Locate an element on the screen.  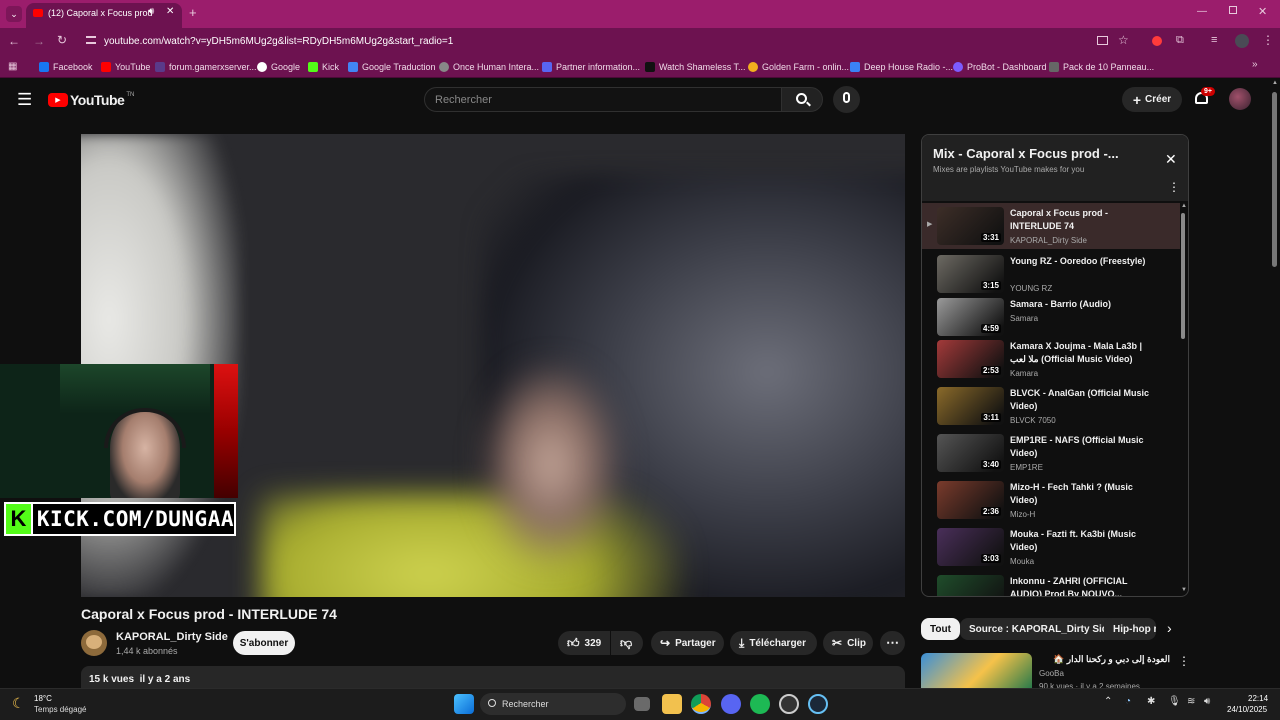
notifications-button: 9+ is located at coordinates (1204, 98).